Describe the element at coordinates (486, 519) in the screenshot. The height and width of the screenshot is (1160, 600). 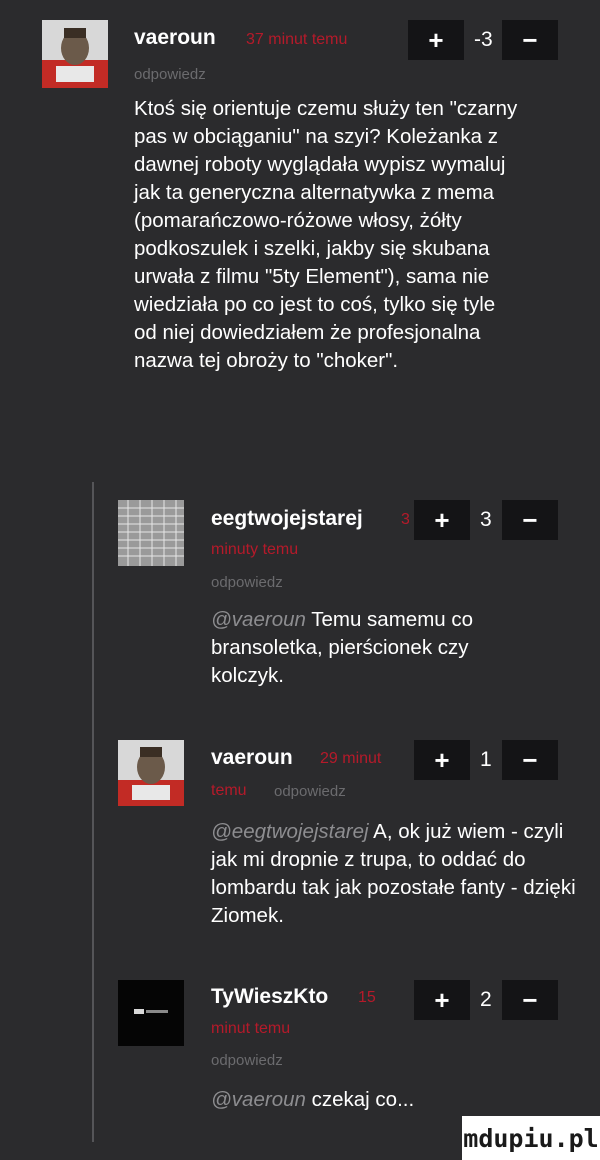
I see `score: 3` at that location.